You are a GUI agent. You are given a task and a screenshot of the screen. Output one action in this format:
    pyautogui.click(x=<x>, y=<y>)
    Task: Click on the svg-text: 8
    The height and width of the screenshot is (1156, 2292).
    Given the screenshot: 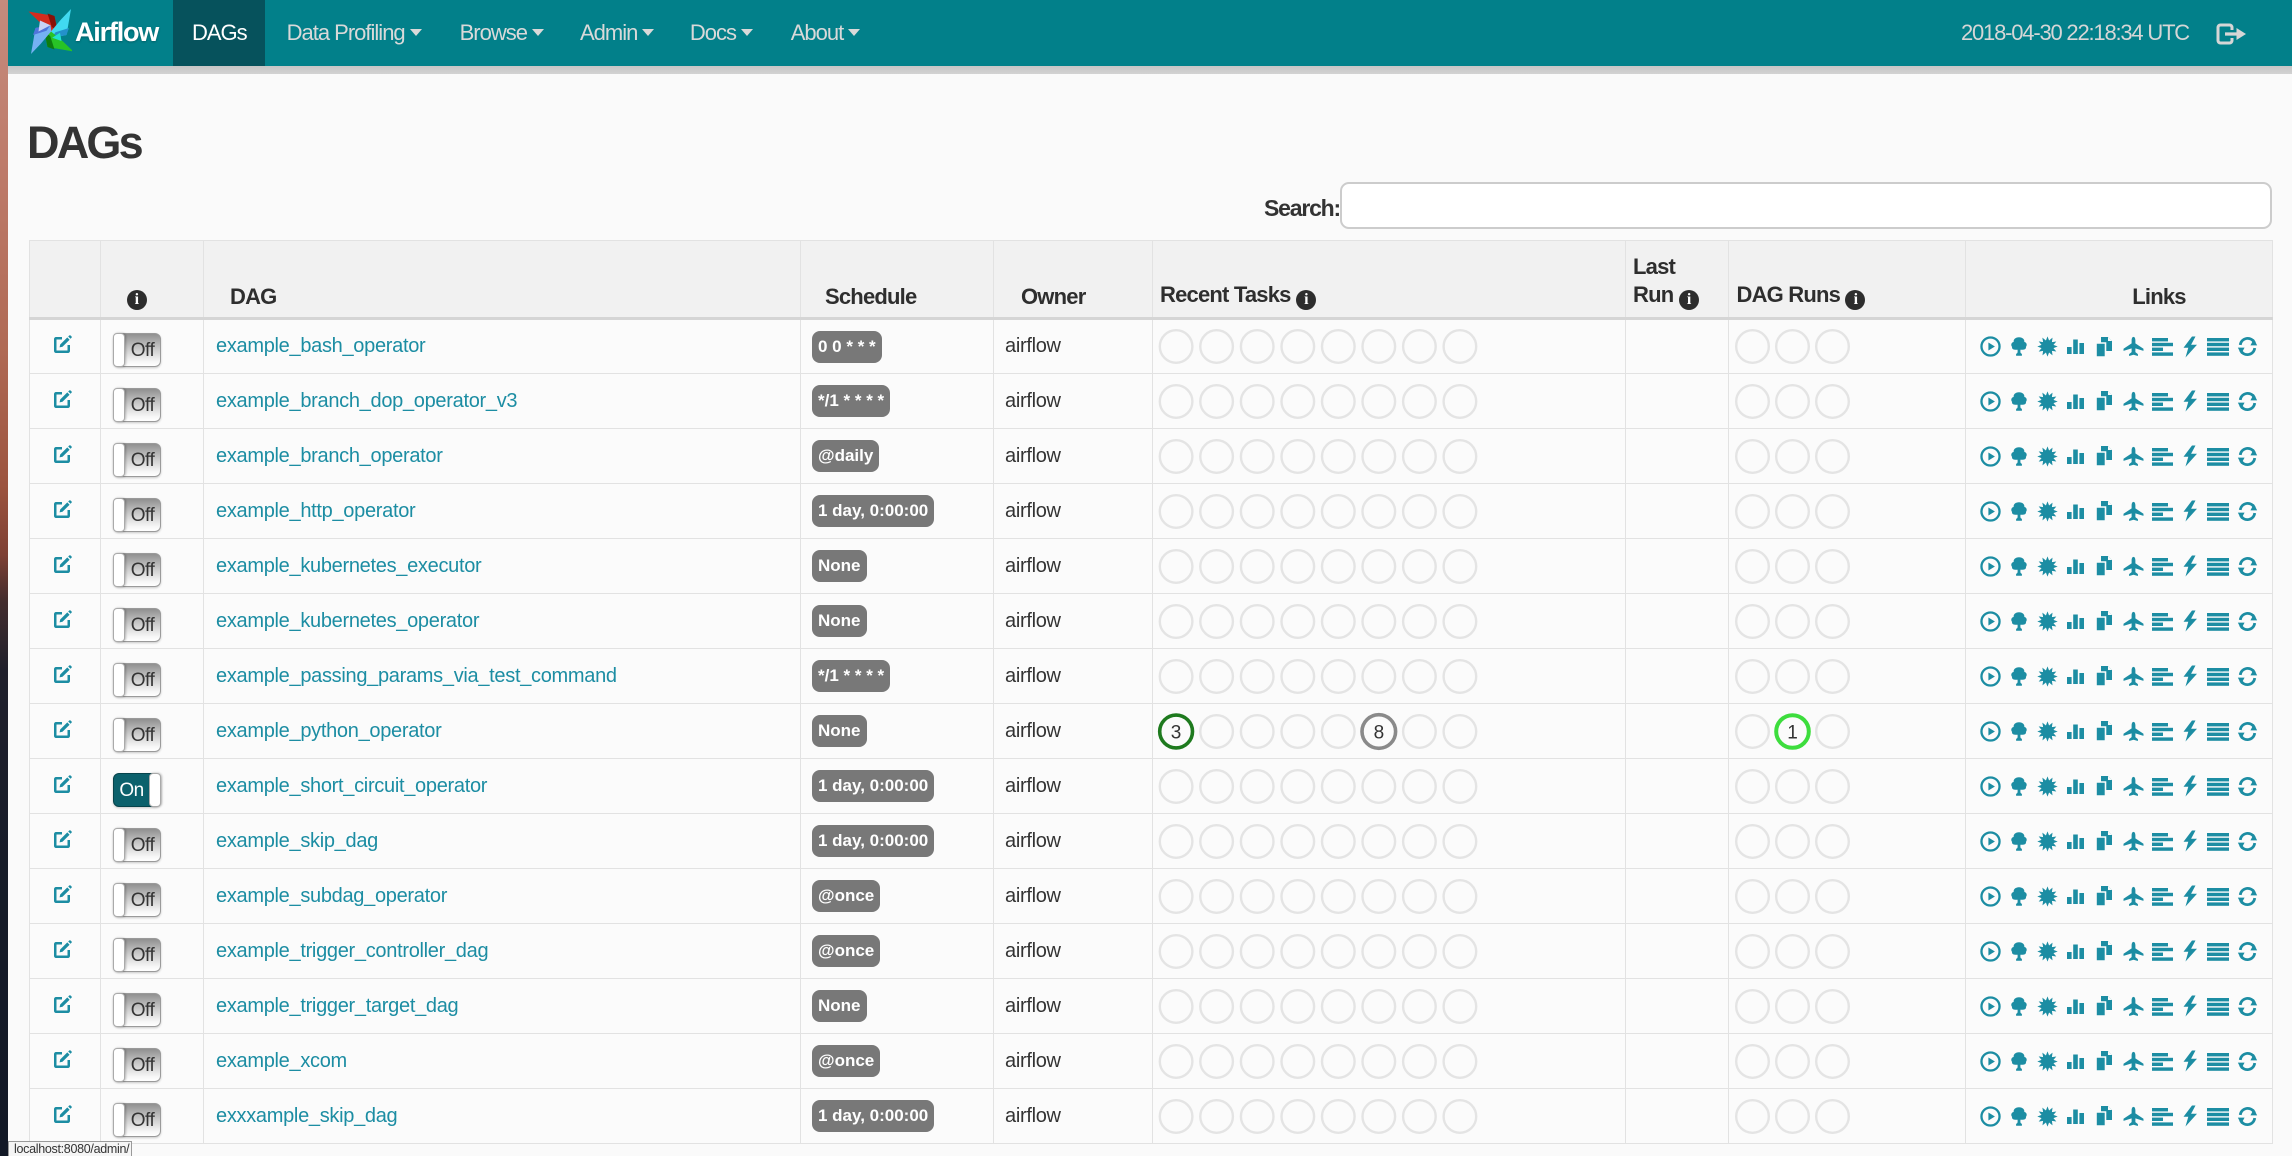 What is the action you would take?
    pyautogui.click(x=1379, y=732)
    